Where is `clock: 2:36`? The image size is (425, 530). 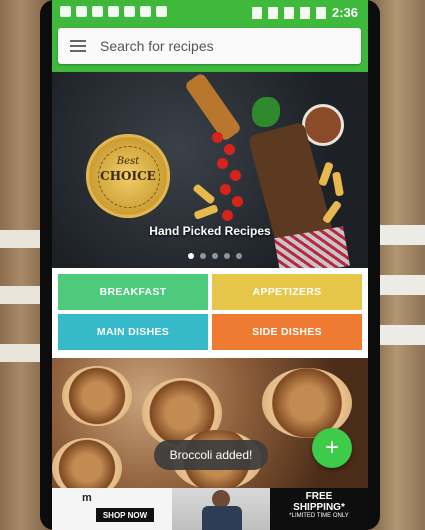
clock: 2:36 is located at coordinates (344, 12).